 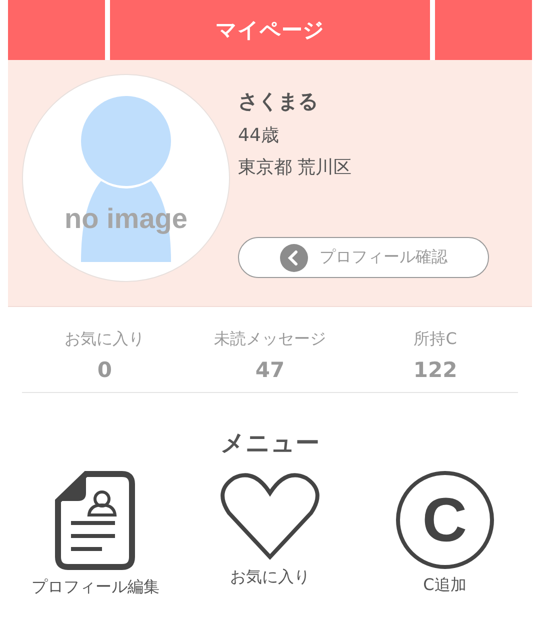 I want to click on heart-icon, so click(x=270, y=516).